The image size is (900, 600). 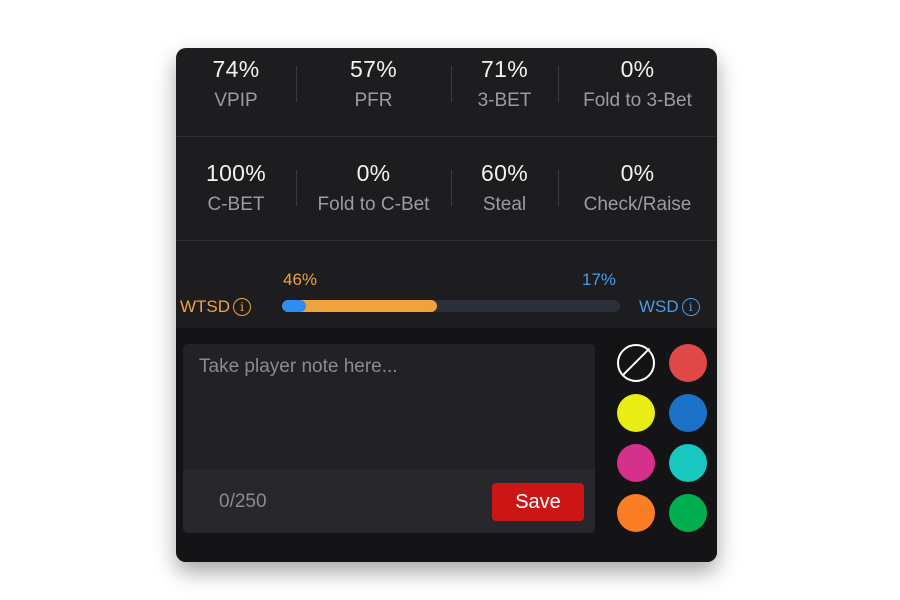 I want to click on wsd-progress-fill, so click(x=294, y=306).